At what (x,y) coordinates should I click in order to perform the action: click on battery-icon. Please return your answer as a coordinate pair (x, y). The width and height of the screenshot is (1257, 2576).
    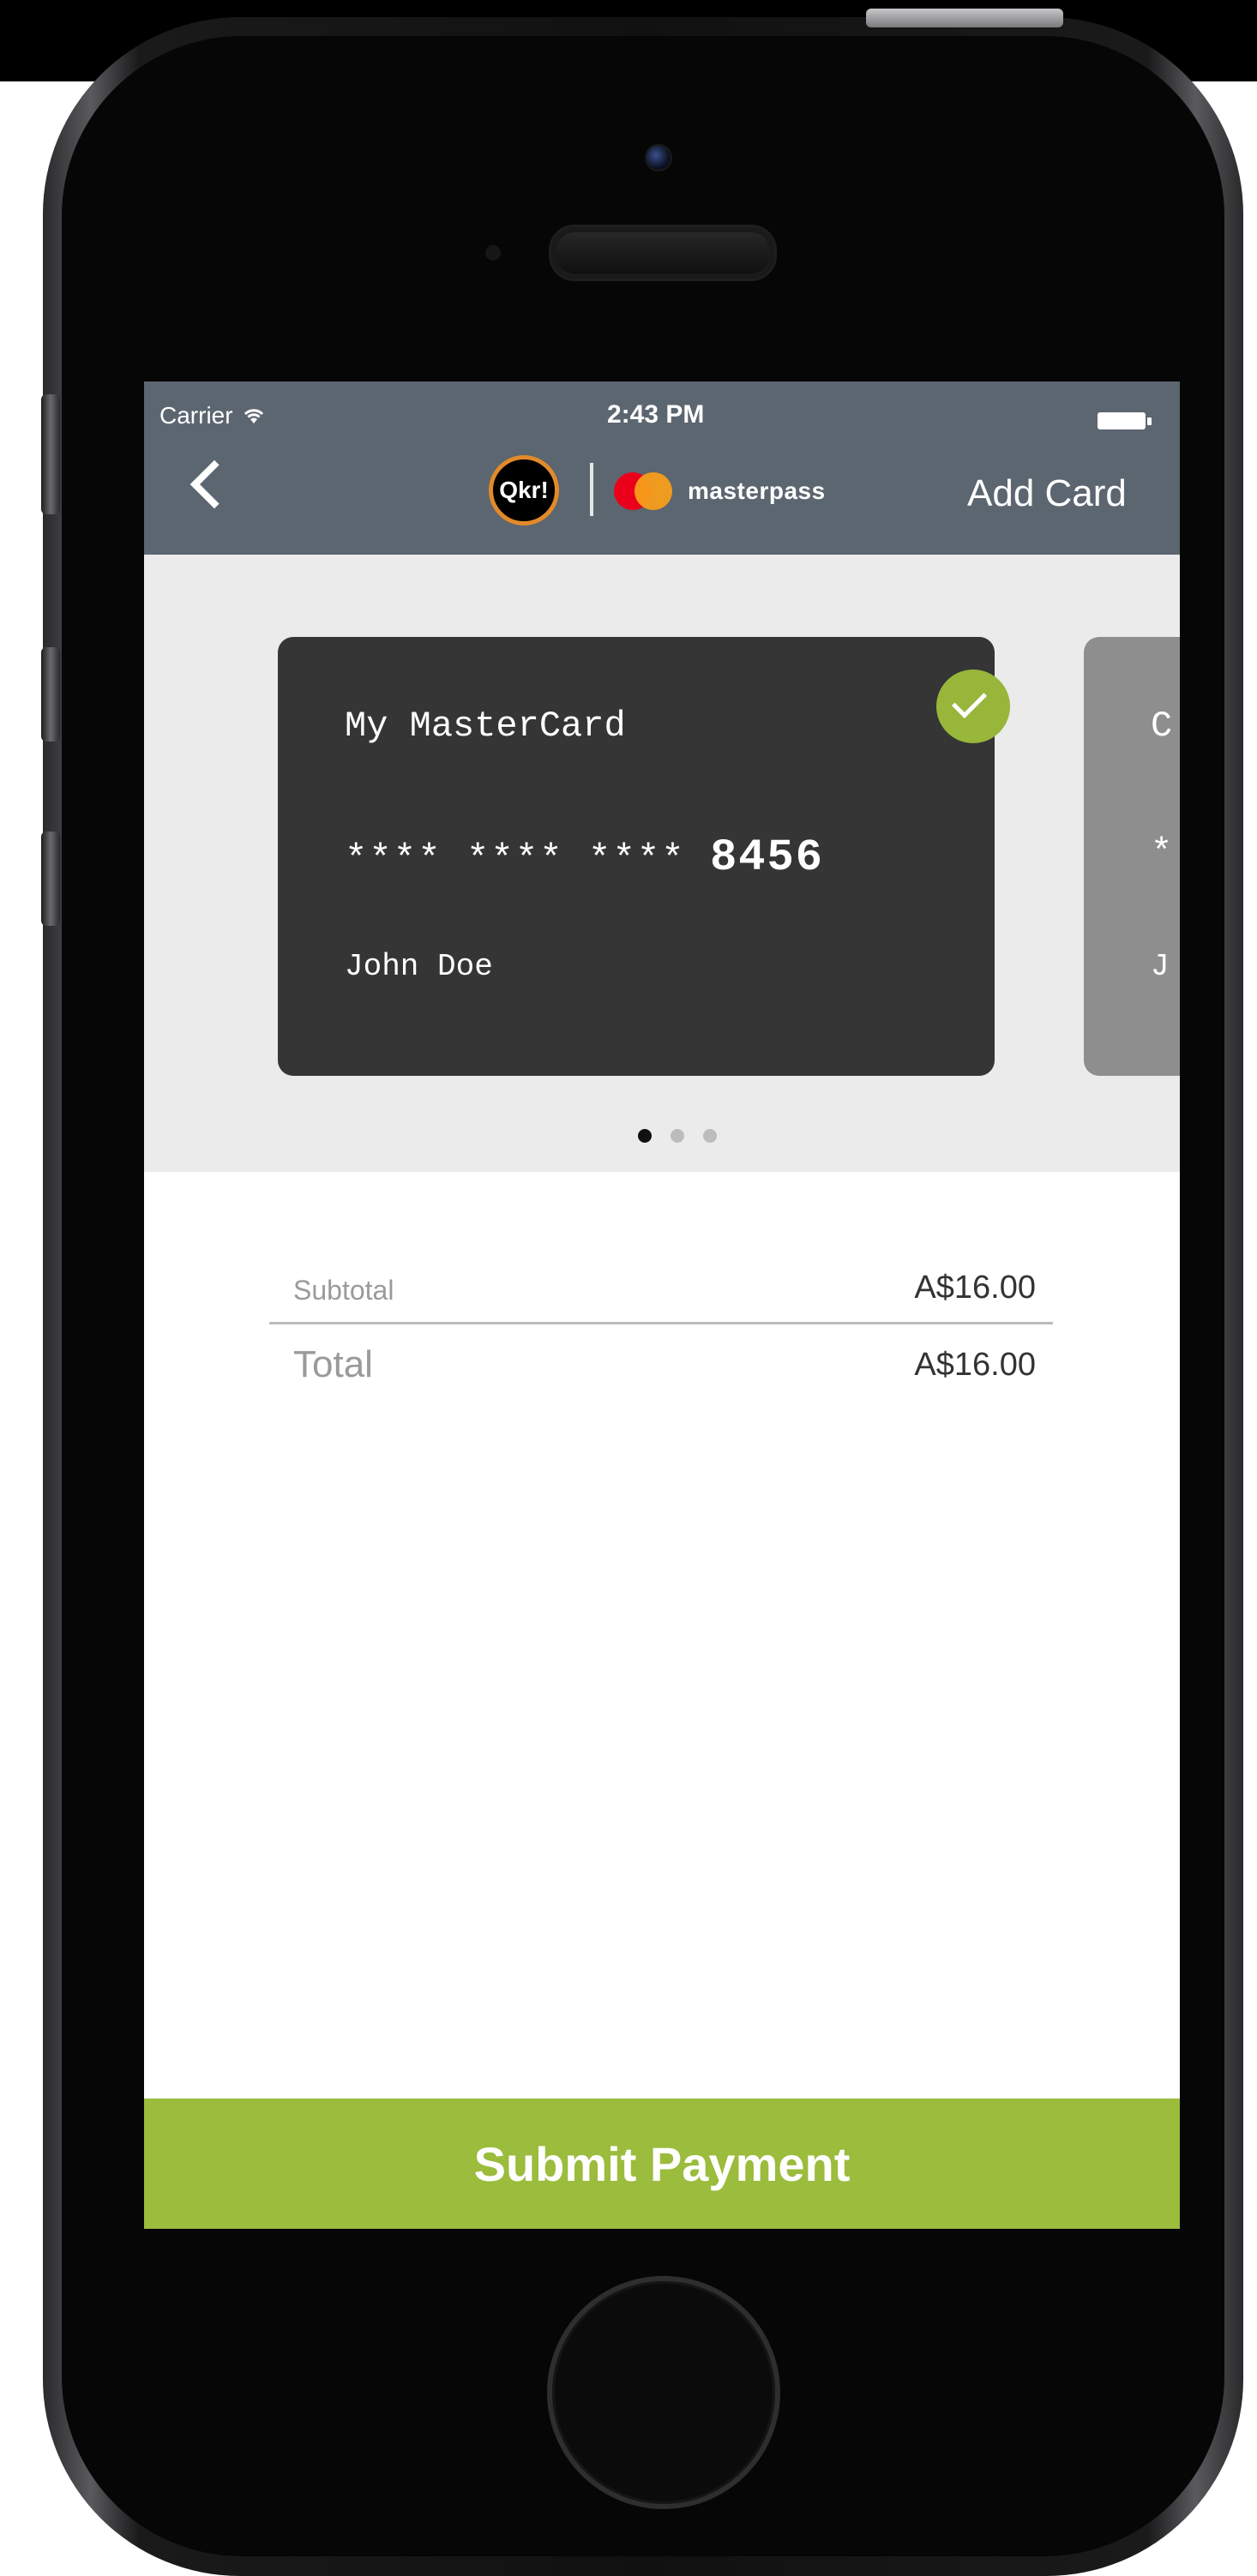
    Looking at the image, I should click on (1122, 420).